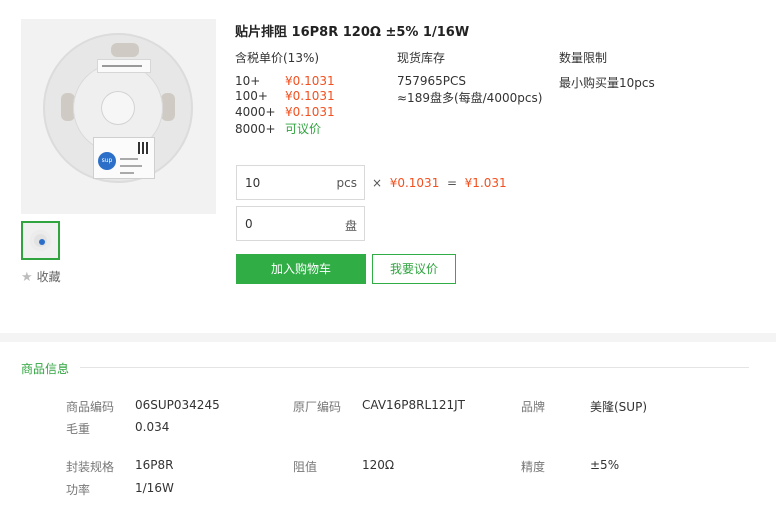 Image resolution: width=776 pixels, height=516 pixels. What do you see at coordinates (154, 488) in the screenshot?
I see `spec-value: 1/16W` at bounding box center [154, 488].